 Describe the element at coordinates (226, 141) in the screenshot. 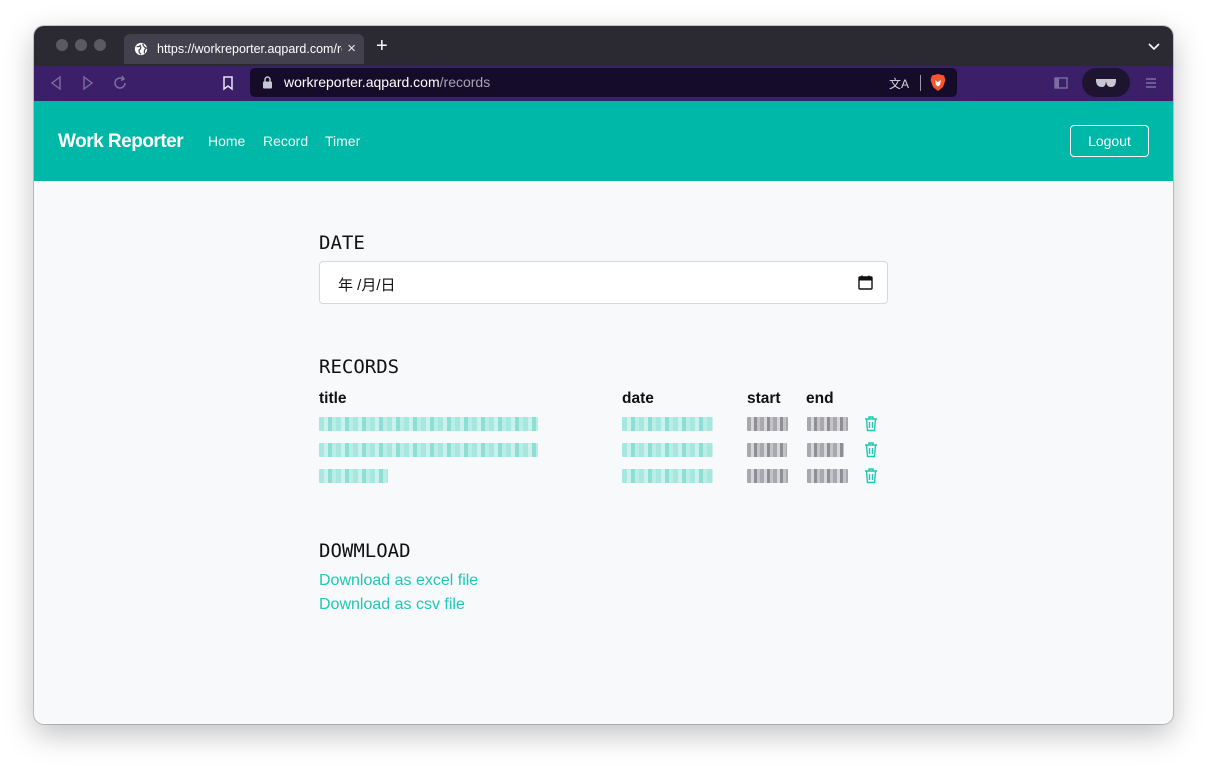

I see `nav-link-home: Home` at that location.